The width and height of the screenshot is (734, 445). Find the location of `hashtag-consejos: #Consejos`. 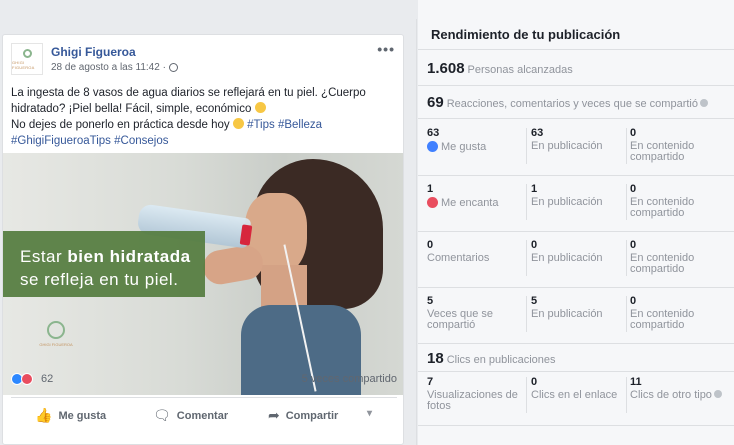

hashtag-consejos: #Consejos is located at coordinates (141, 141).